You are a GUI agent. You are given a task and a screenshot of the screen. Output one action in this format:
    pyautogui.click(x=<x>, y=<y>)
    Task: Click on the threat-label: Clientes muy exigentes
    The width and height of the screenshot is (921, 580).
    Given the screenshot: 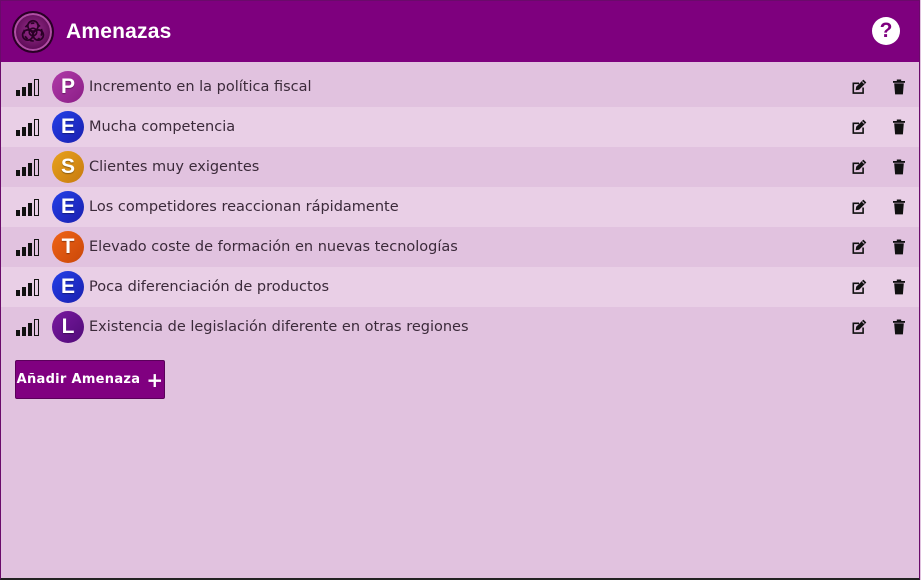 What is the action you would take?
    pyautogui.click(x=174, y=167)
    